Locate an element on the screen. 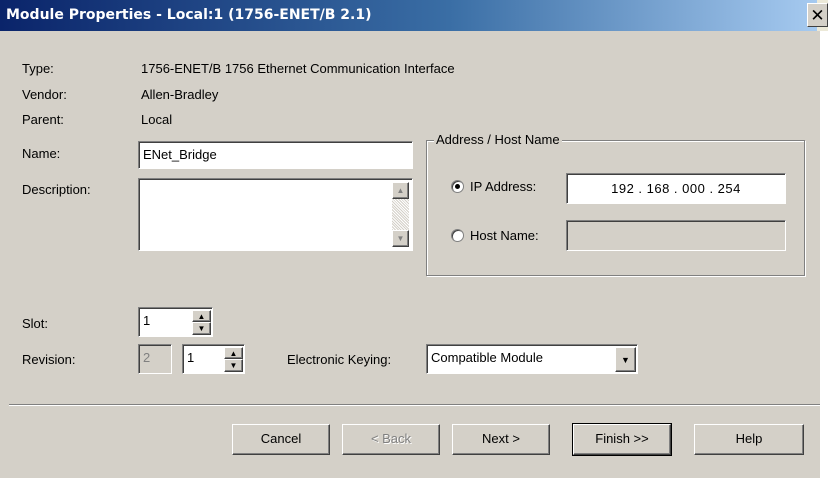 This screenshot has height=478, width=828. vendor-value: Allen-Bradley is located at coordinates (180, 94).